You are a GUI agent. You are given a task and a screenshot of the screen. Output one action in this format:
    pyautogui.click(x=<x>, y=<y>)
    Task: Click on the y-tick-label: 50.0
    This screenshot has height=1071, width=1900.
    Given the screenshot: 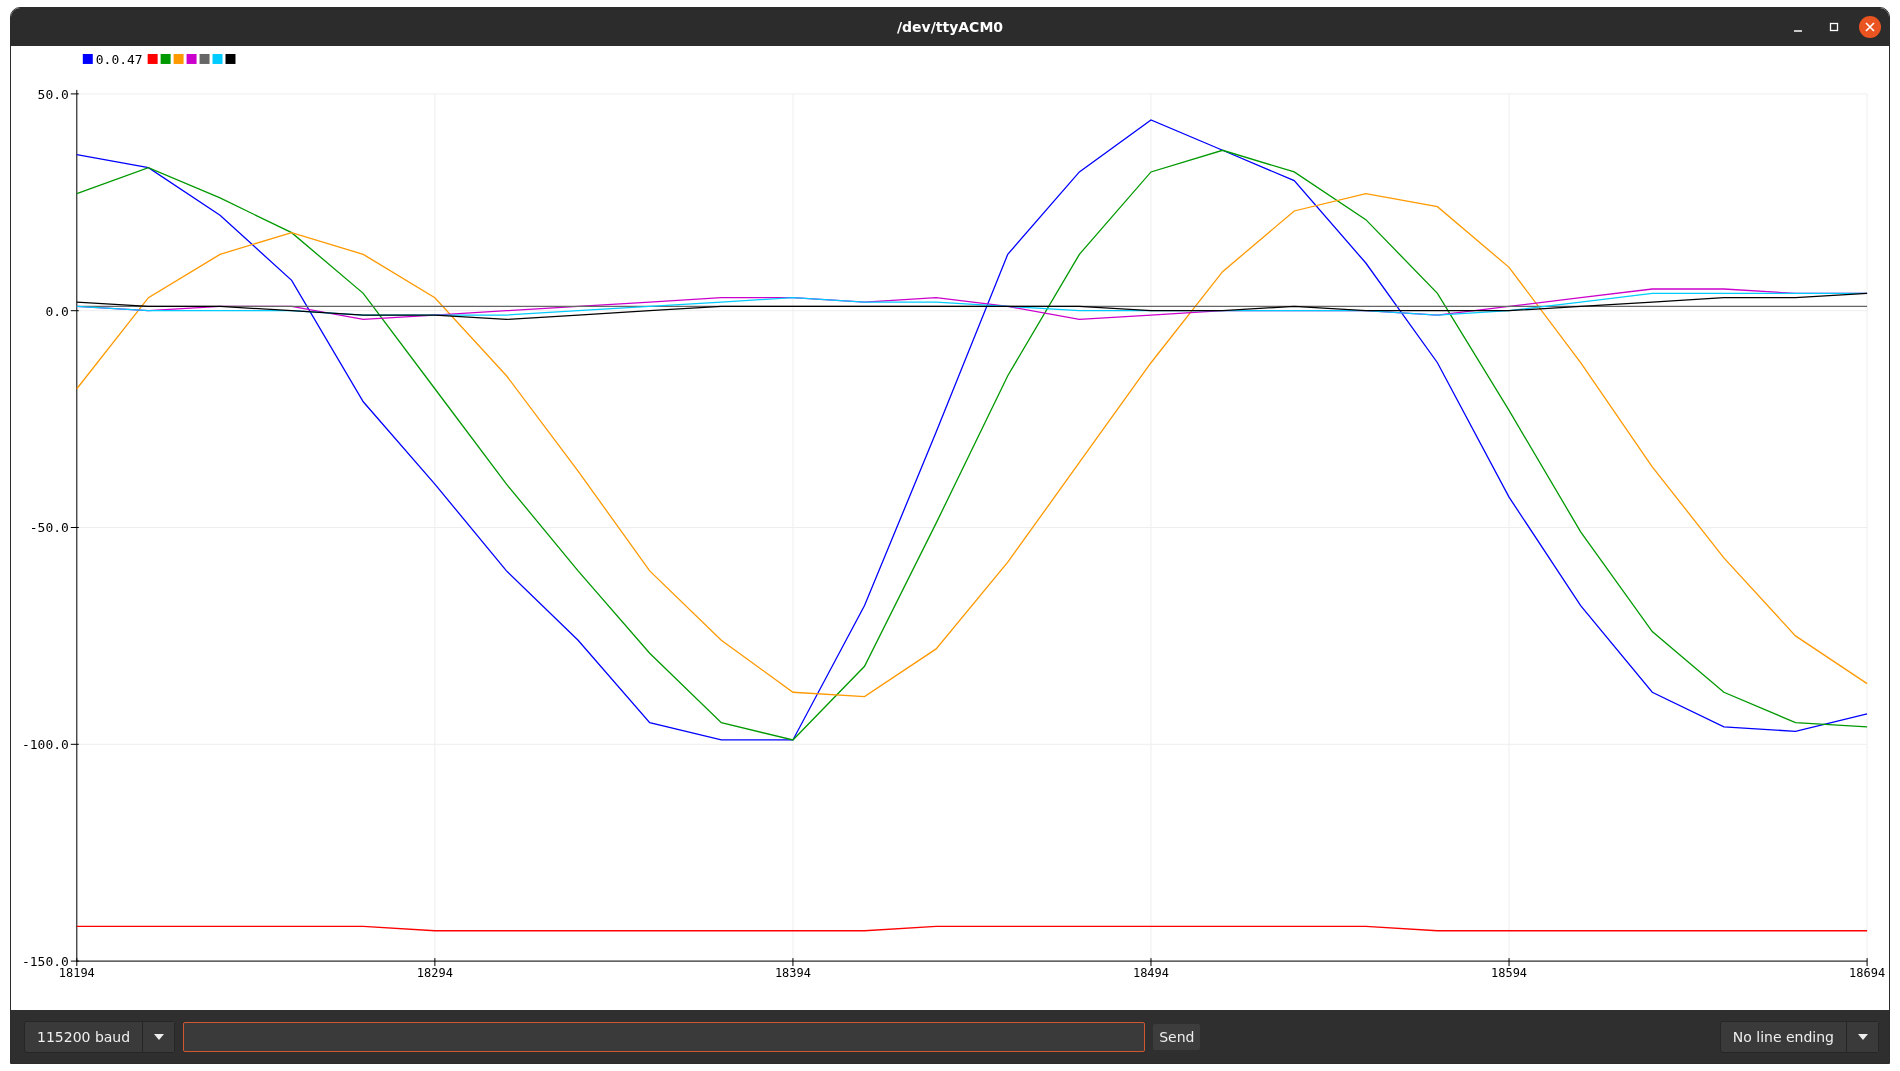 What is the action you would take?
    pyautogui.click(x=53, y=94)
    